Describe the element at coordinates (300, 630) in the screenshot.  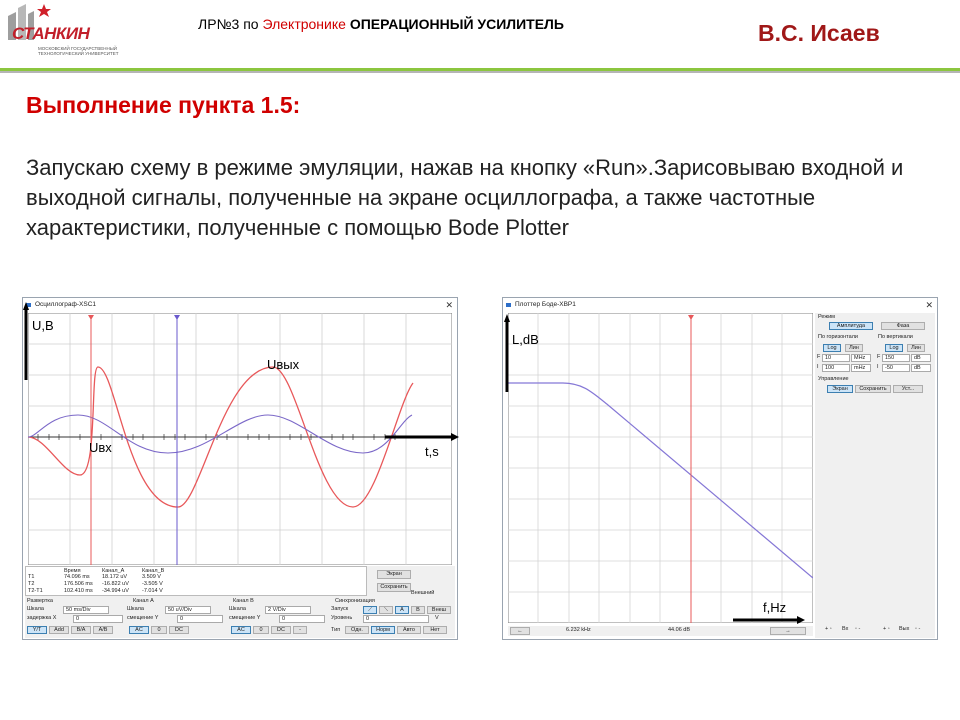
I see `channel-b-invert-button: -` at that location.